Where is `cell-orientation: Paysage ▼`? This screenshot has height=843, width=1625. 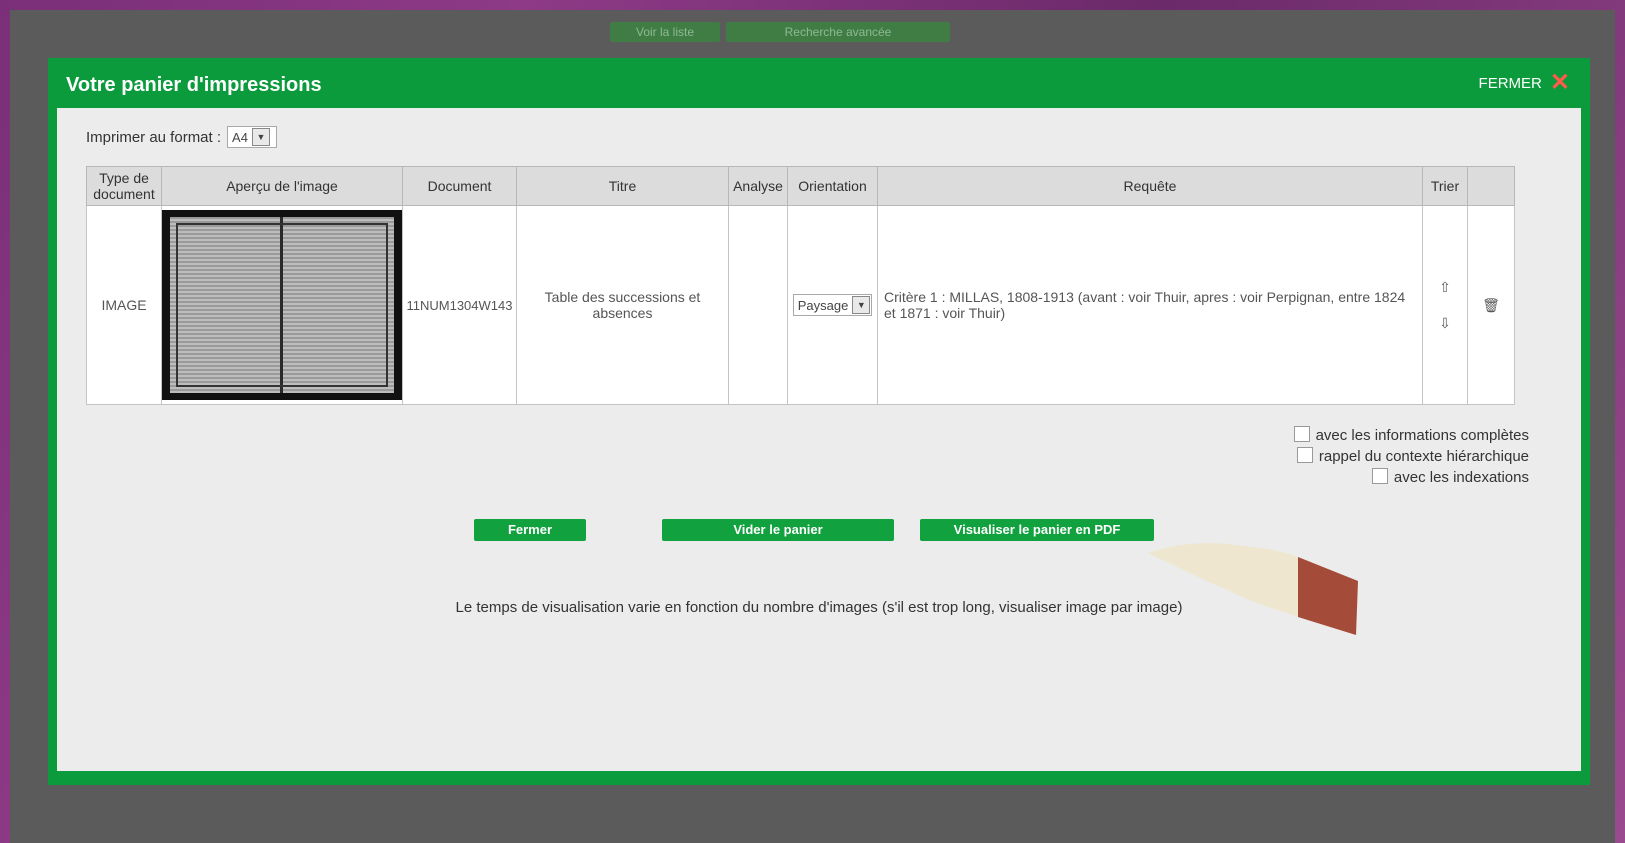 cell-orientation: Paysage ▼ is located at coordinates (832, 305).